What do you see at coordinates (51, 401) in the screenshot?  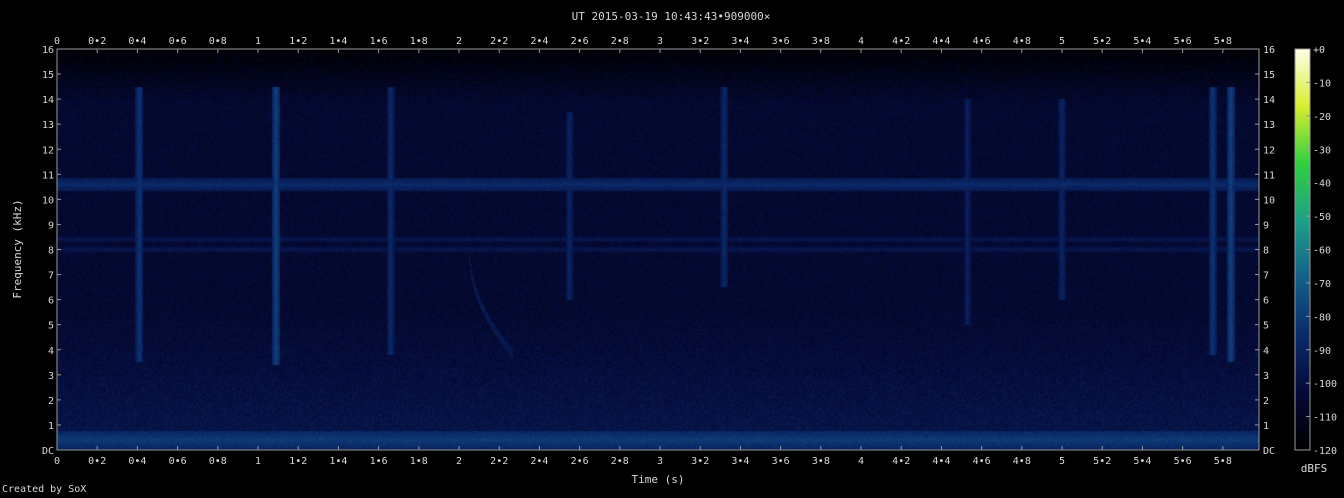 I see `y-tick-label: 2` at bounding box center [51, 401].